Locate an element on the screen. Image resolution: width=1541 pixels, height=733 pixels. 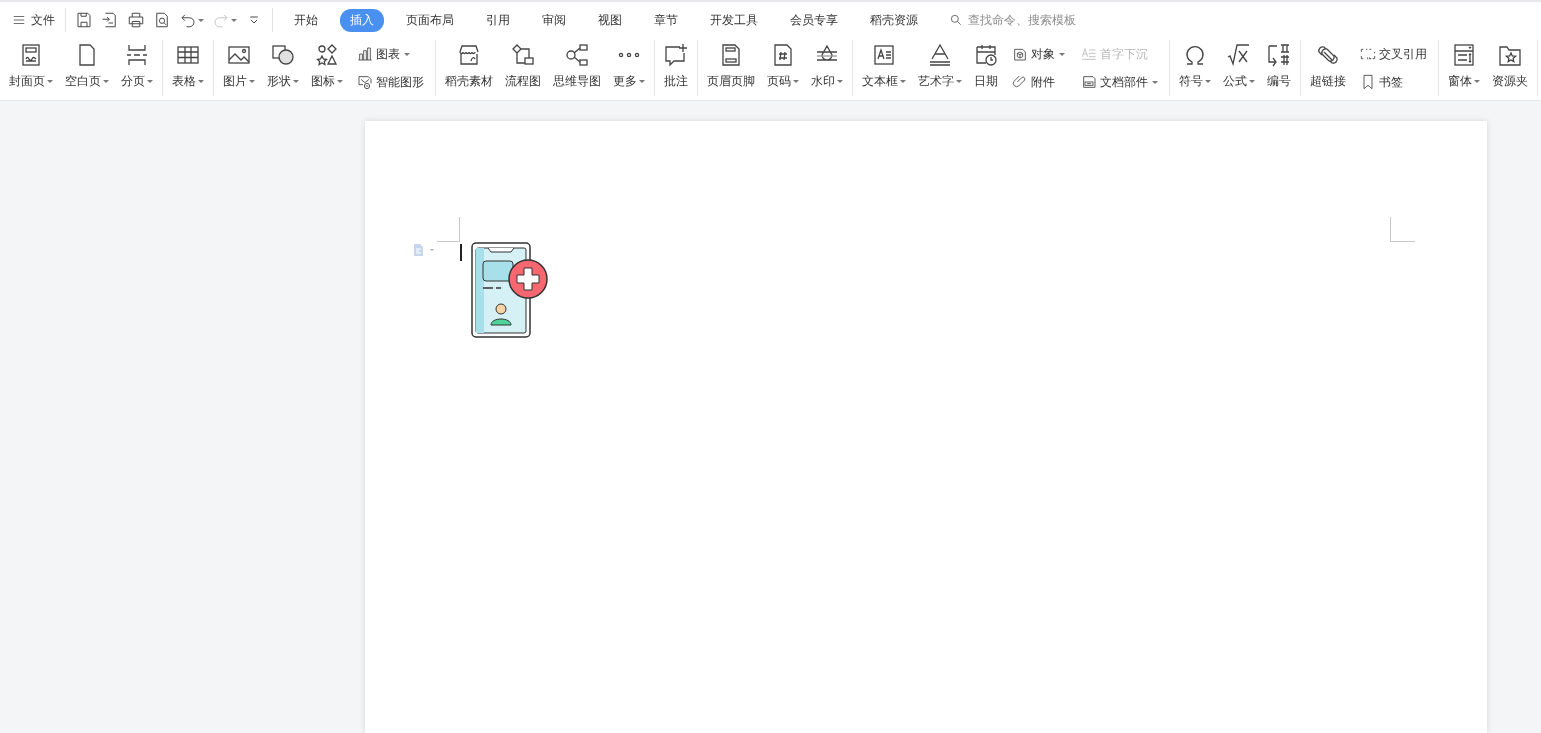
calendar-clock-icon is located at coordinates (986, 55).